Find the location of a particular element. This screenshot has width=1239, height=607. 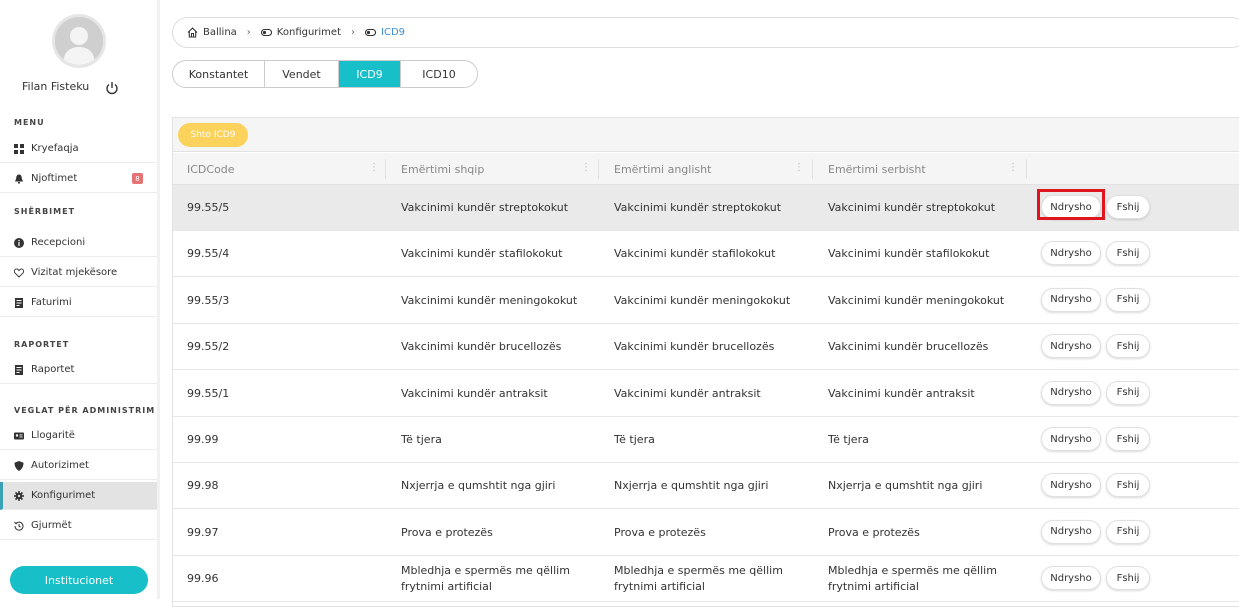

section-title-raportet: RAPORTET is located at coordinates (42, 344).